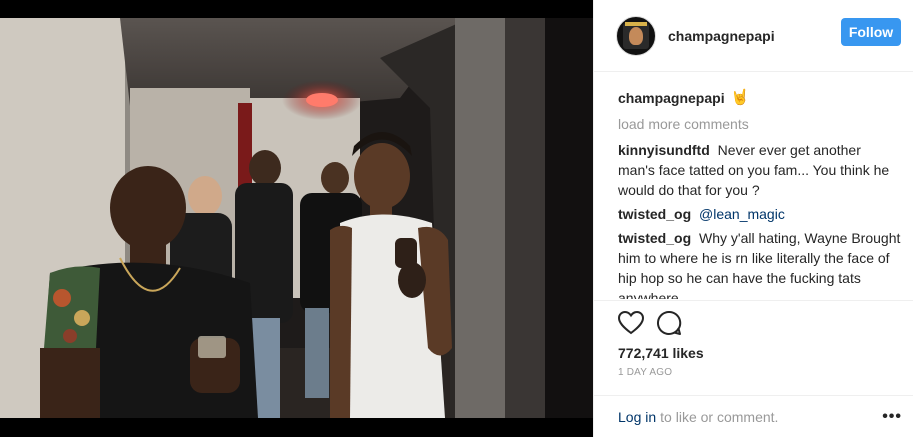  I want to click on action-icons, so click(759, 325).